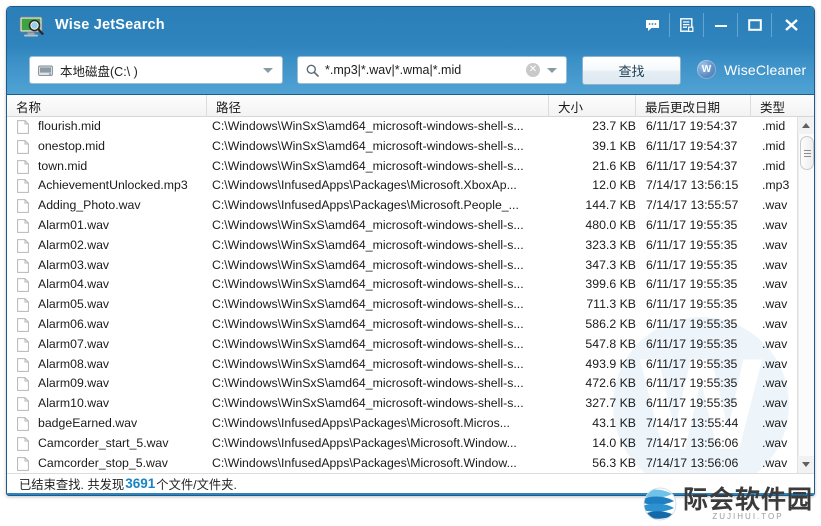 Image resolution: width=821 pixels, height=526 pixels. Describe the element at coordinates (721, 25) in the screenshot. I see `minimize-icon` at that location.